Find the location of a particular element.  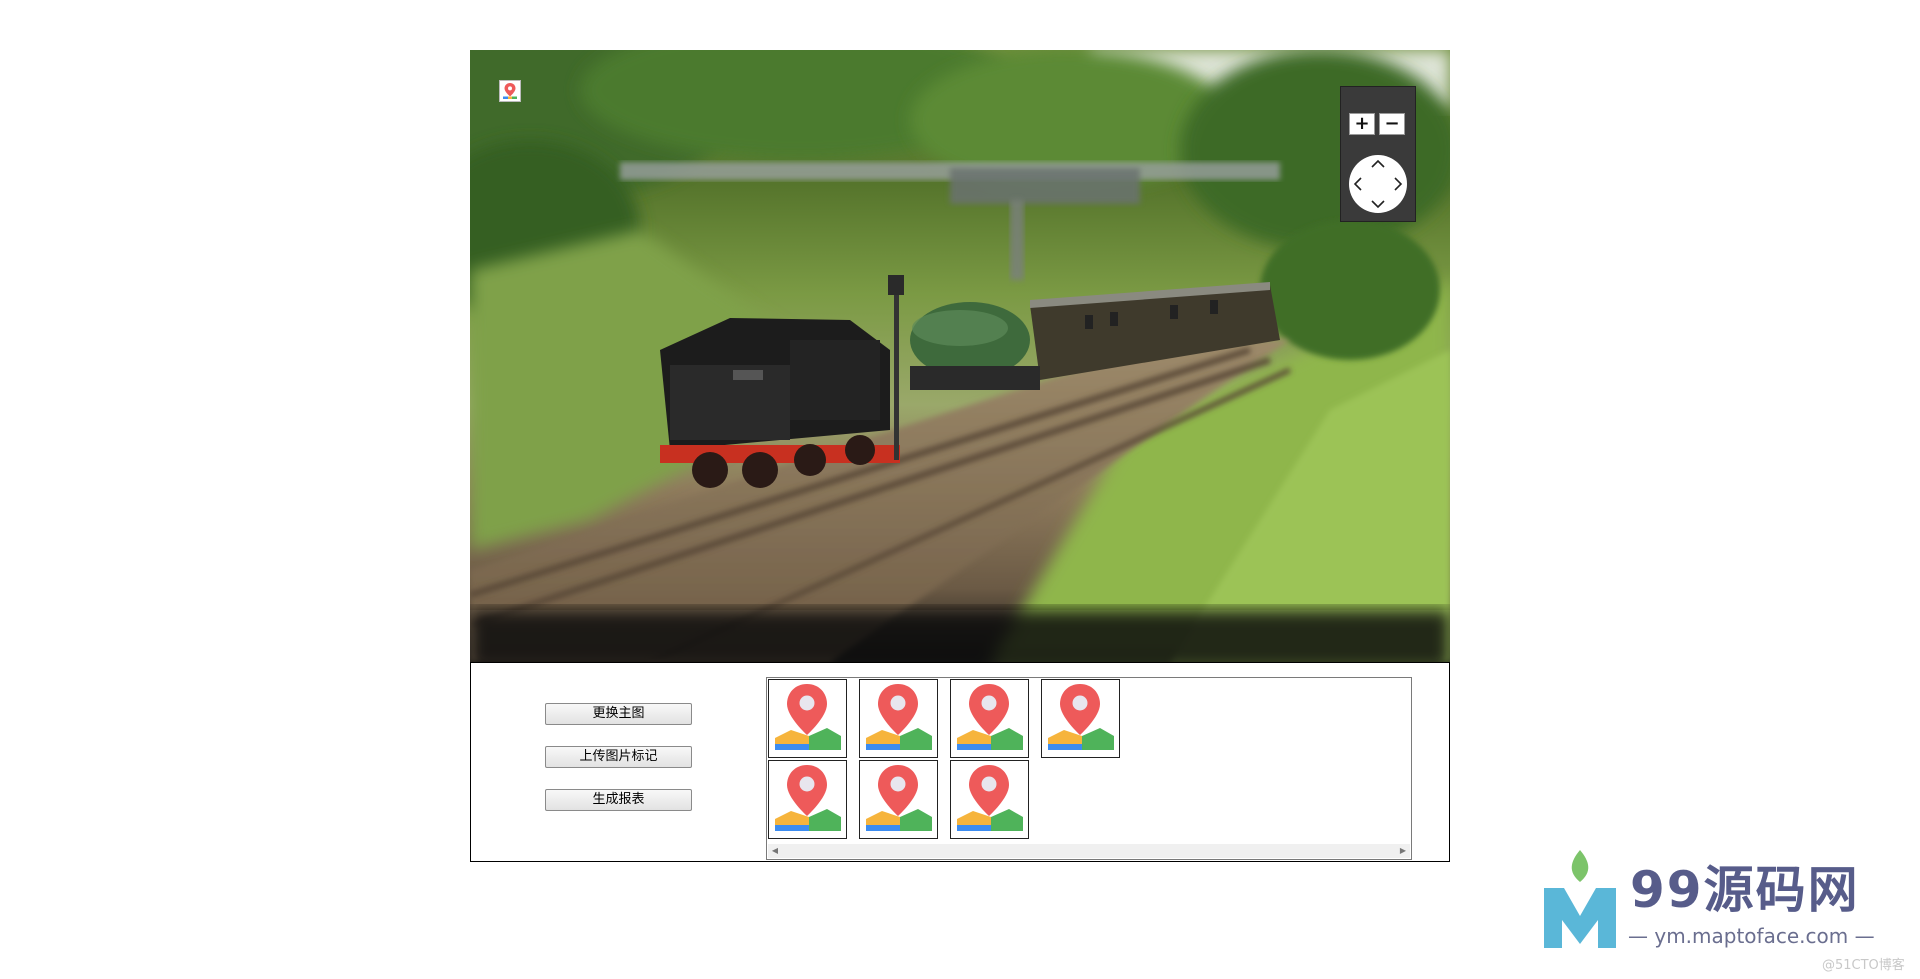

photo-marker-pin is located at coordinates (510, 91).